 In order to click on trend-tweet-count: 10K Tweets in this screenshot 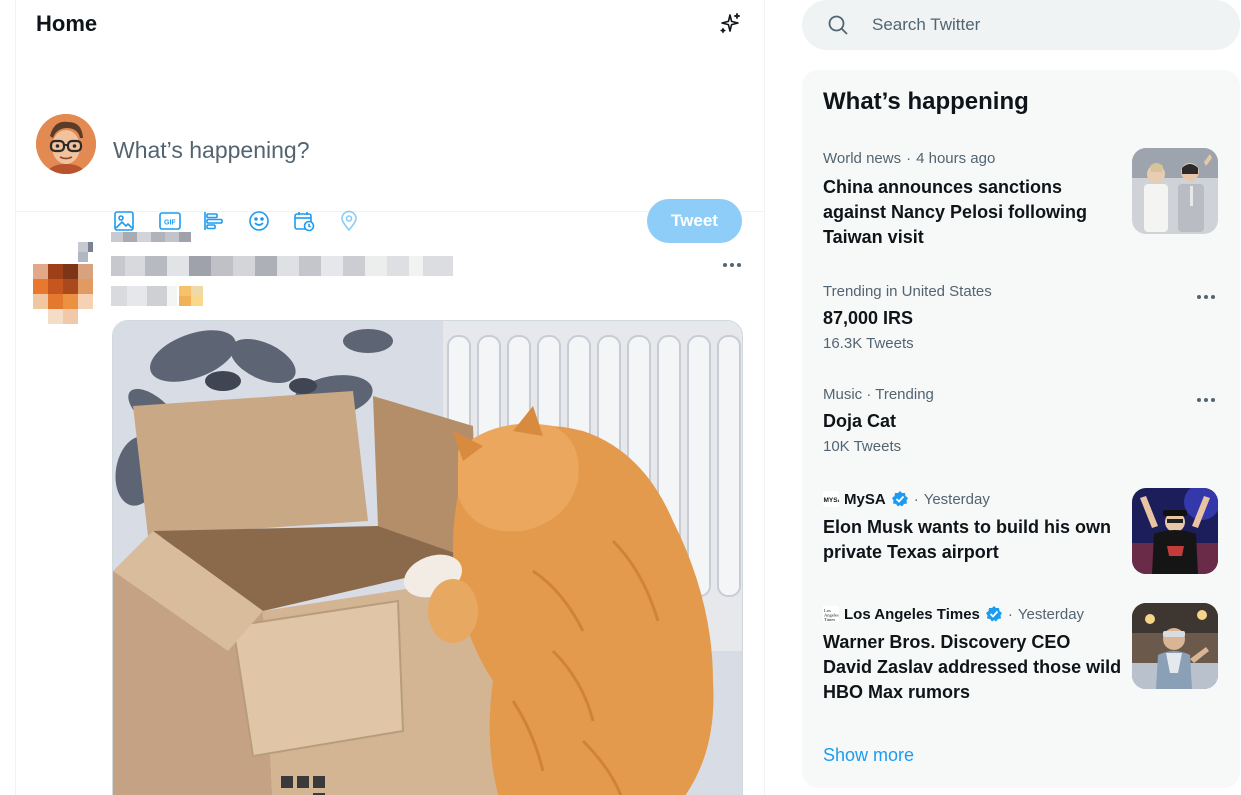, I will do `click(862, 446)`.